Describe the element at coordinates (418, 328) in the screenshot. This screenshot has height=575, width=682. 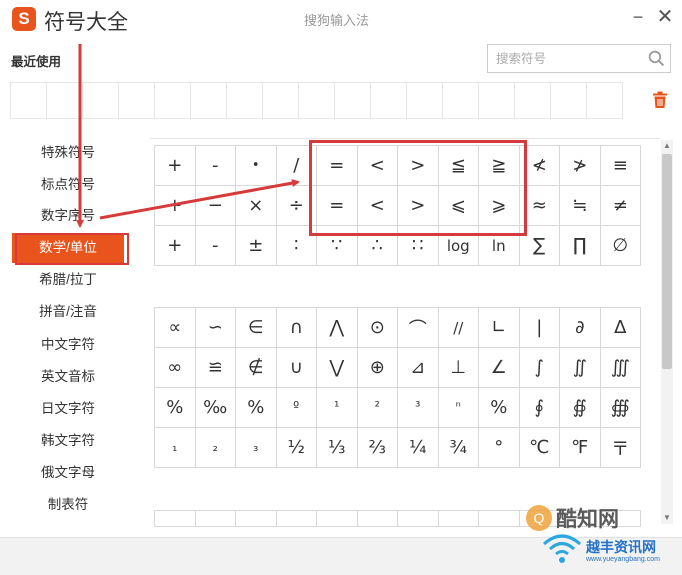
I see `symbol-cell: ⌒` at that location.